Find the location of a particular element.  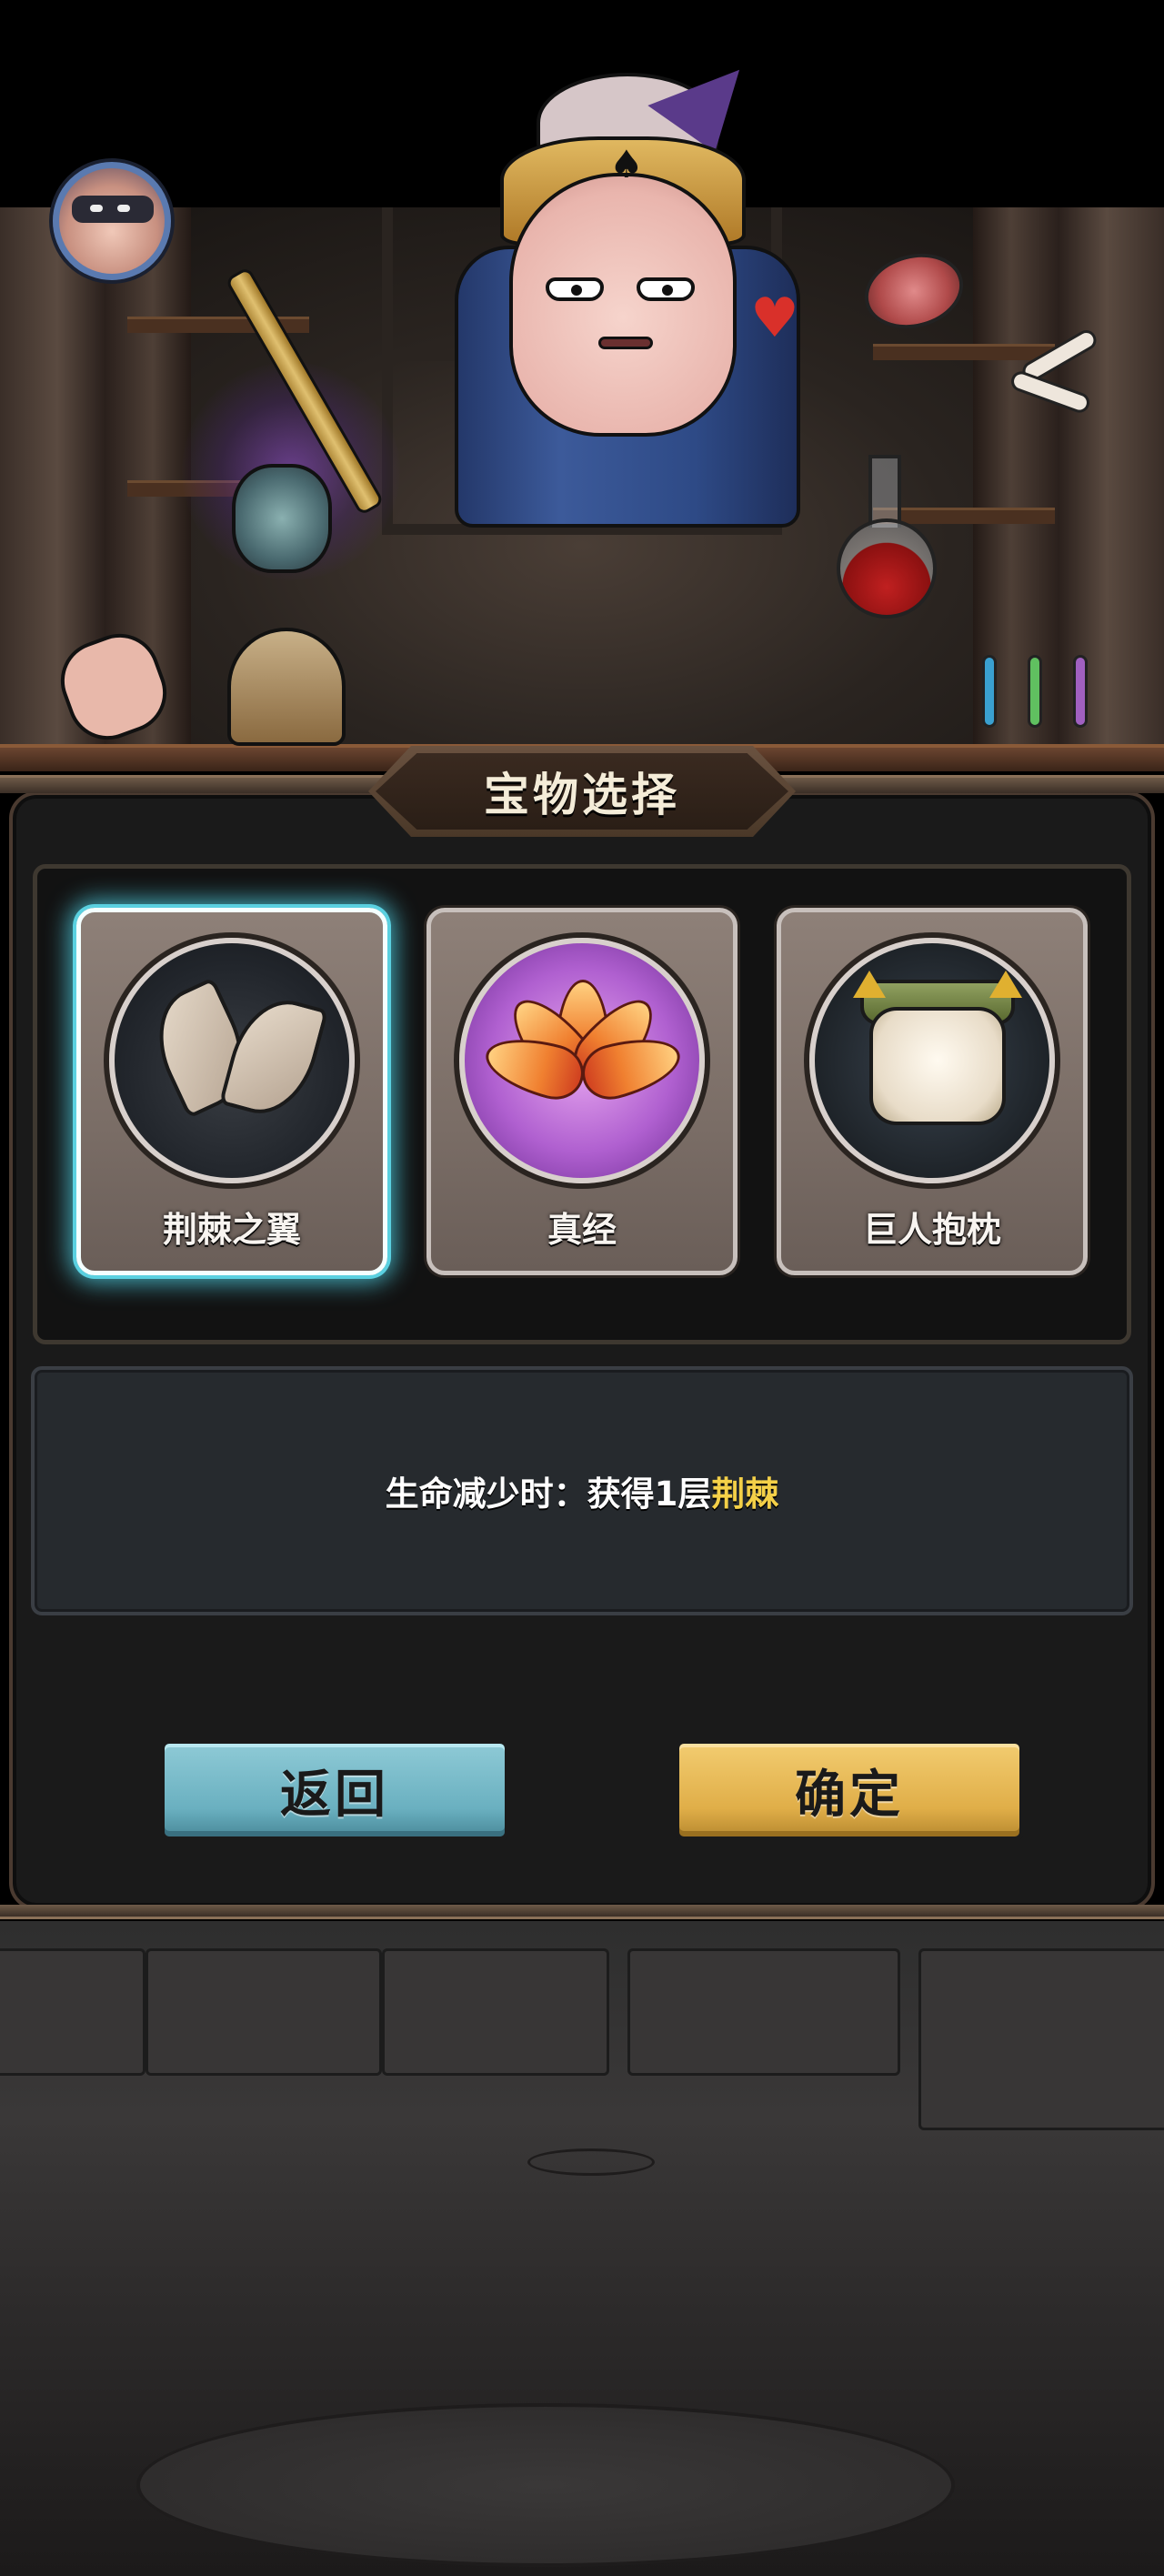

description-text: 生命减少时：获得1层荆棘 is located at coordinates (582, 1490).